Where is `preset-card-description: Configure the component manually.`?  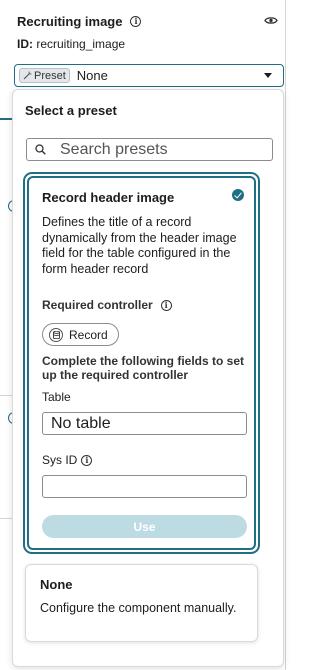 preset-card-description: Configure the component manually. is located at coordinates (138, 608).